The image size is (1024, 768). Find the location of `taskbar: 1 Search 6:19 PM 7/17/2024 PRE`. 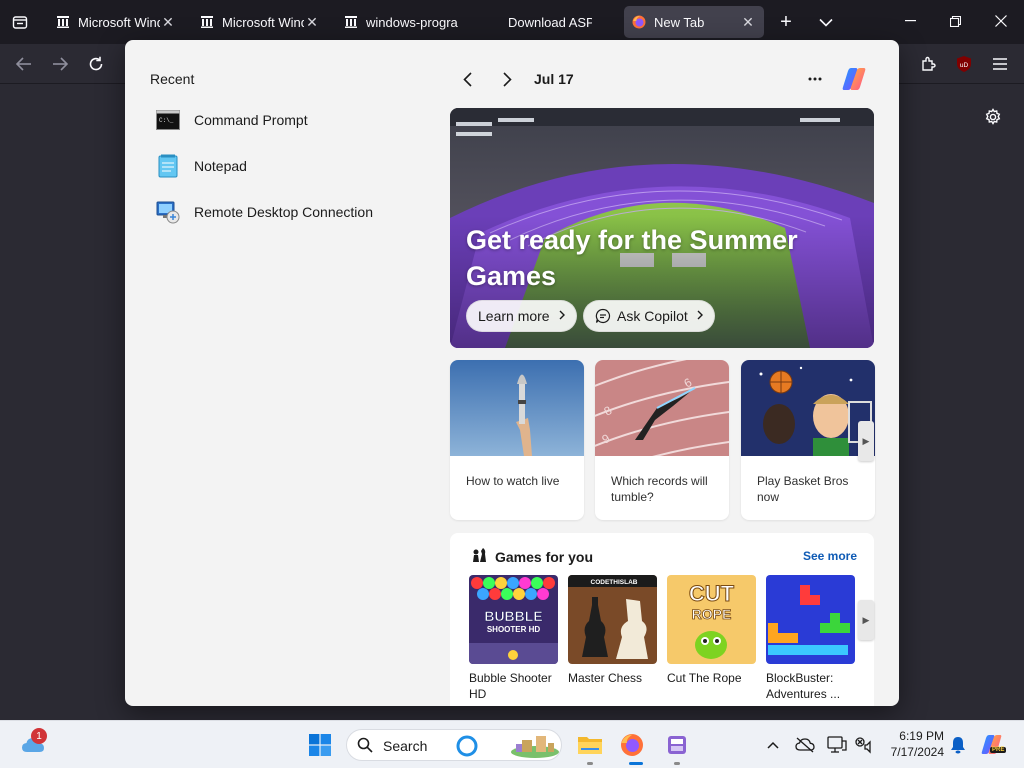

taskbar: 1 Search 6:19 PM 7/17/2024 PRE is located at coordinates (512, 744).